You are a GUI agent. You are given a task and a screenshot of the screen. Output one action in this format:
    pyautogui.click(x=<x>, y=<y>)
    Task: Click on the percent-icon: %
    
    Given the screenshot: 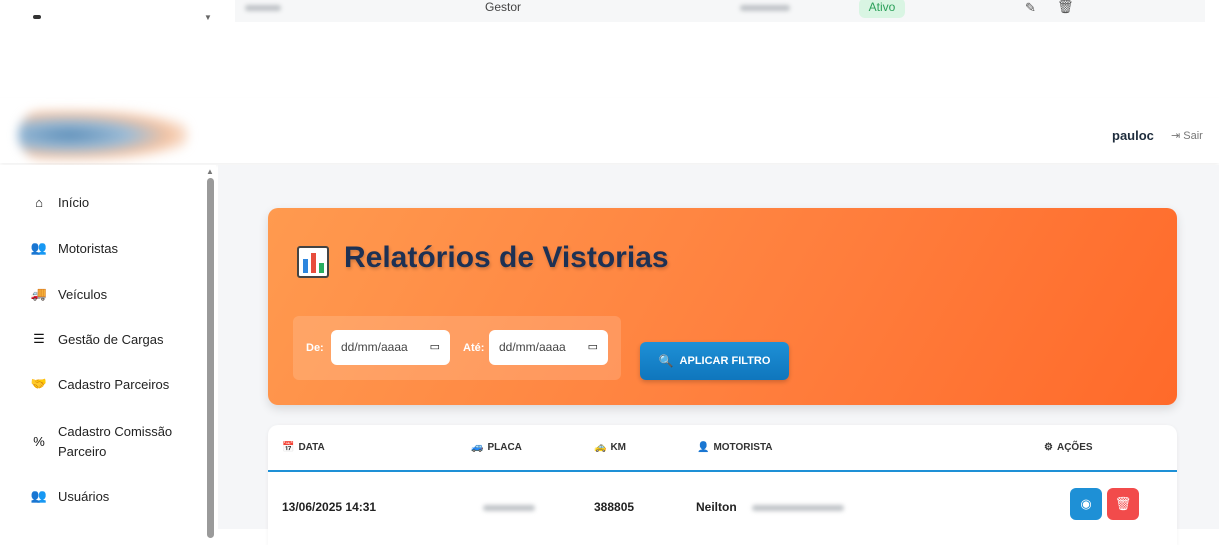 What is the action you would take?
    pyautogui.click(x=39, y=441)
    